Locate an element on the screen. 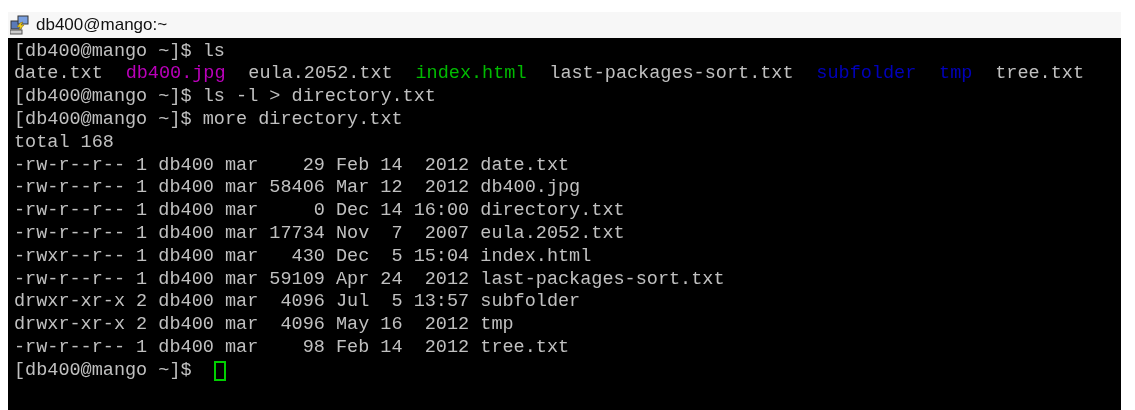 This screenshot has width=1135, height=410. output-line: -rw-r--r-- 1 db400 mar 59109 Apr 24 2012 last-packages-sort.txt is located at coordinates (369, 279).